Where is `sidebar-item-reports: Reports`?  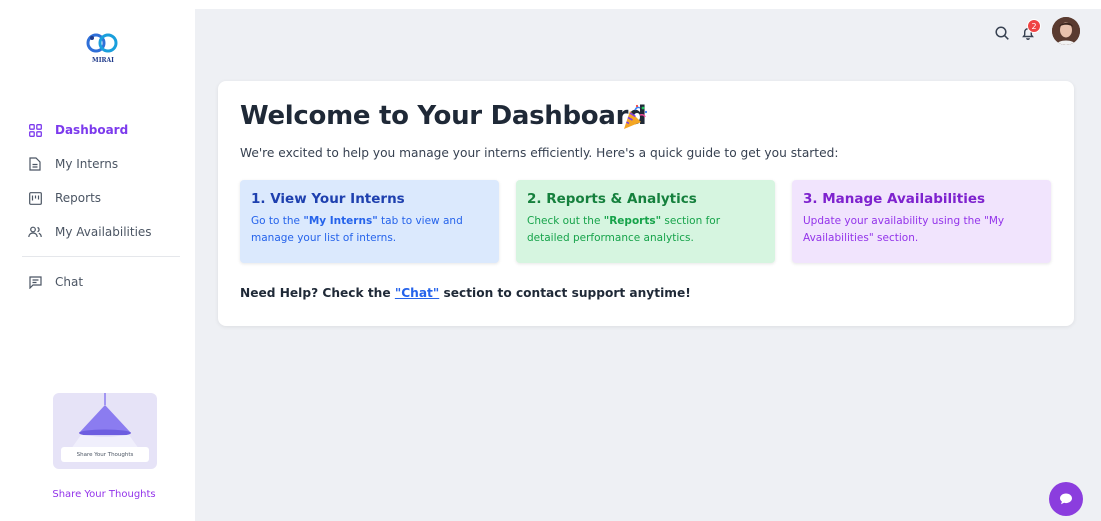 sidebar-item-reports: Reports is located at coordinates (102, 198).